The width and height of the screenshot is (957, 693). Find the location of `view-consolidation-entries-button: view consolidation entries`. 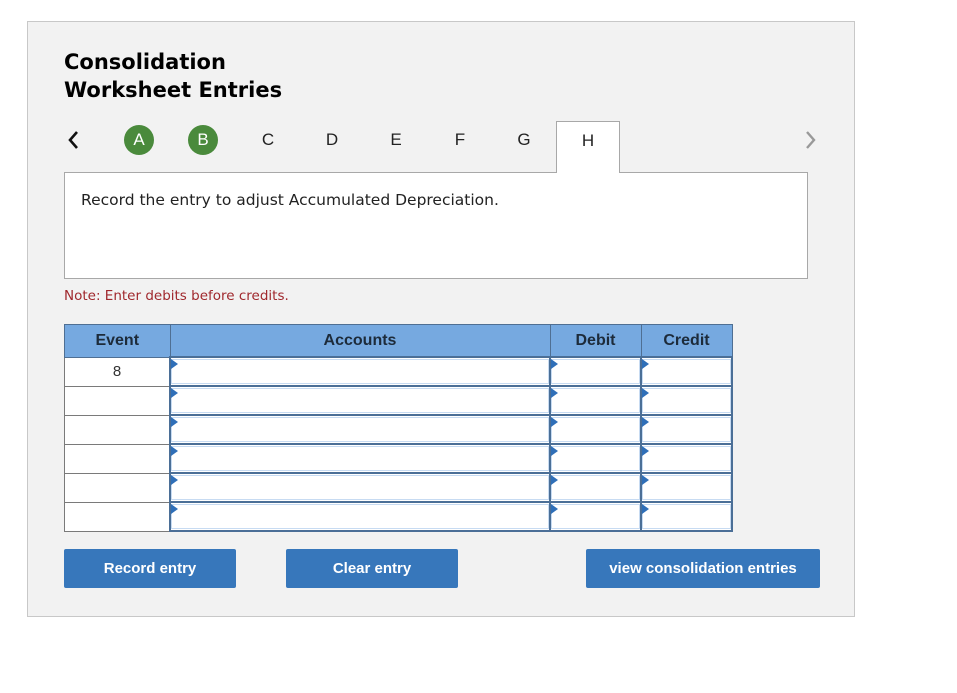

view-consolidation-entries-button: view consolidation entries is located at coordinates (703, 568).